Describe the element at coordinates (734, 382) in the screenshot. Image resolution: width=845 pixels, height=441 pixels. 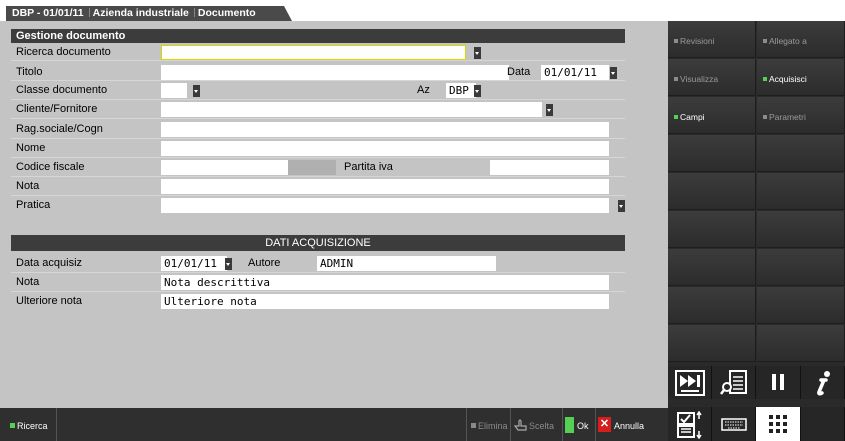
I see `search-document-button` at that location.